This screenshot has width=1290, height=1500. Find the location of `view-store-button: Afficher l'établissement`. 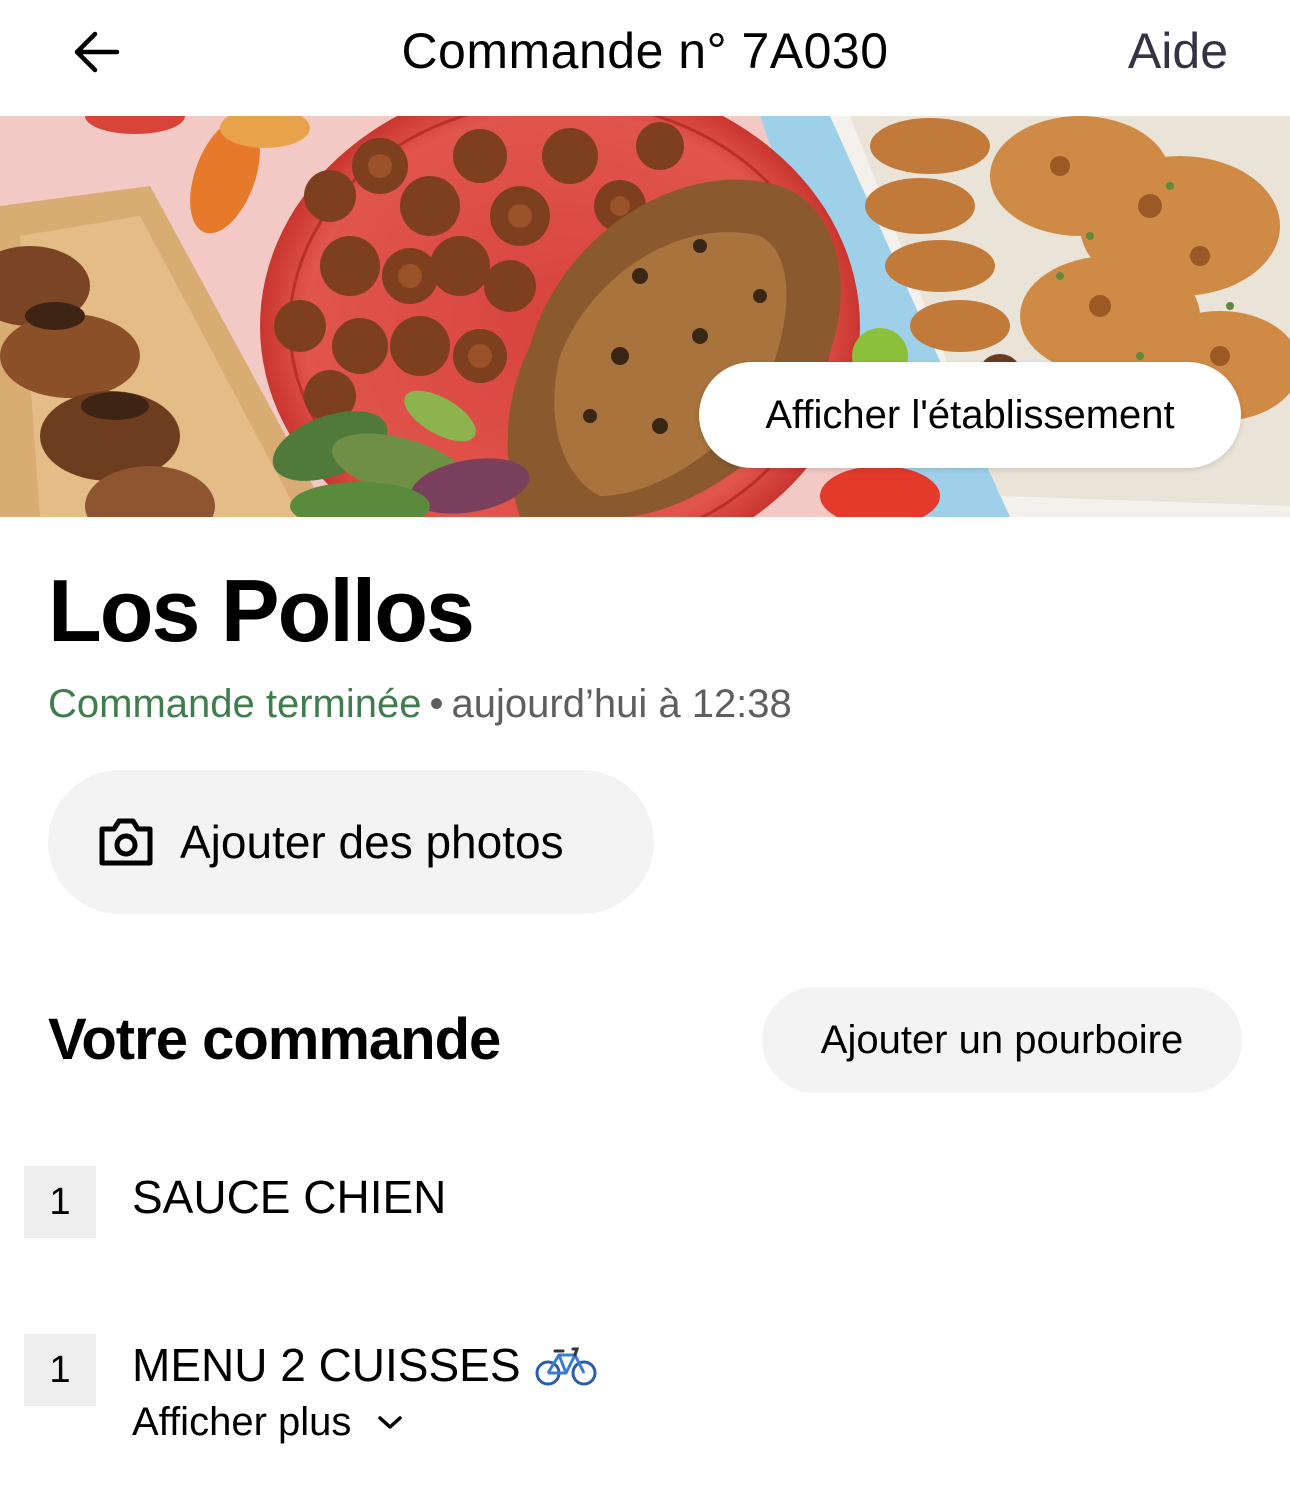

view-store-button: Afficher l'établissement is located at coordinates (970, 415).